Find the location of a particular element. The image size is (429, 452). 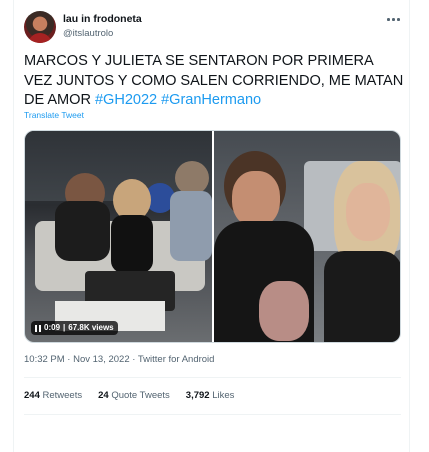

video-badge: 0:09 | 67.8K views is located at coordinates (74, 328).